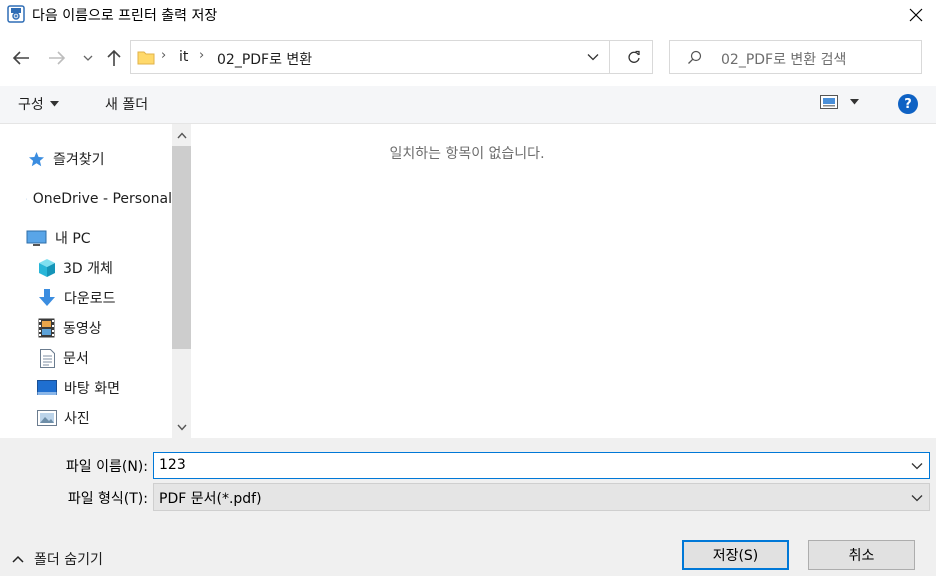 The height and width of the screenshot is (576, 936). I want to click on scroll-down-button, so click(181, 427).